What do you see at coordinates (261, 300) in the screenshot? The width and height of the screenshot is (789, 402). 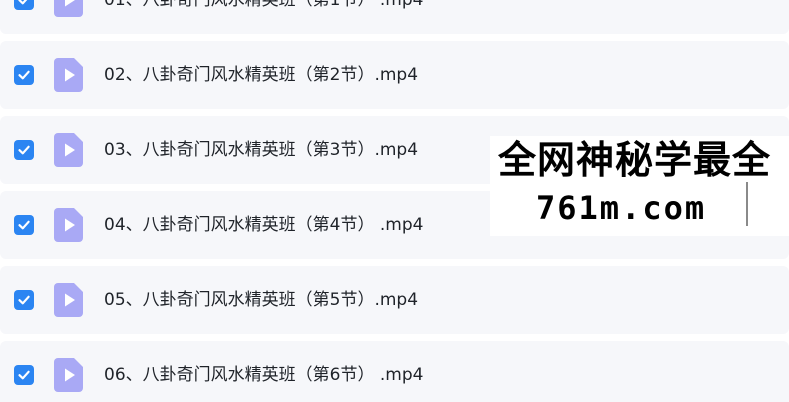 I see `file-name: 05、八卦奇门风水精英班（第5节）.mp4` at bounding box center [261, 300].